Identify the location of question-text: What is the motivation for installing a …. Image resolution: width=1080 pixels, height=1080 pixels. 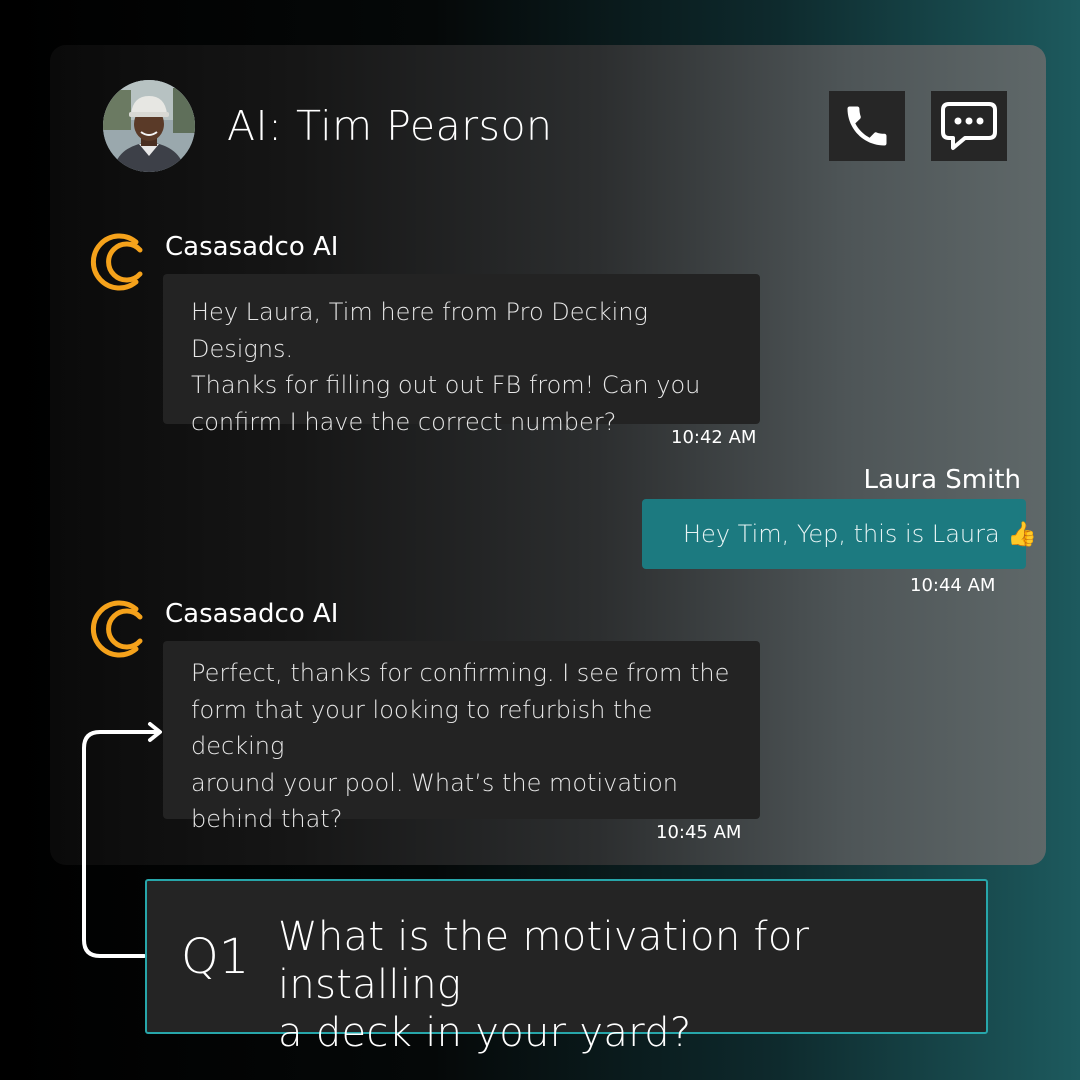
(623, 985).